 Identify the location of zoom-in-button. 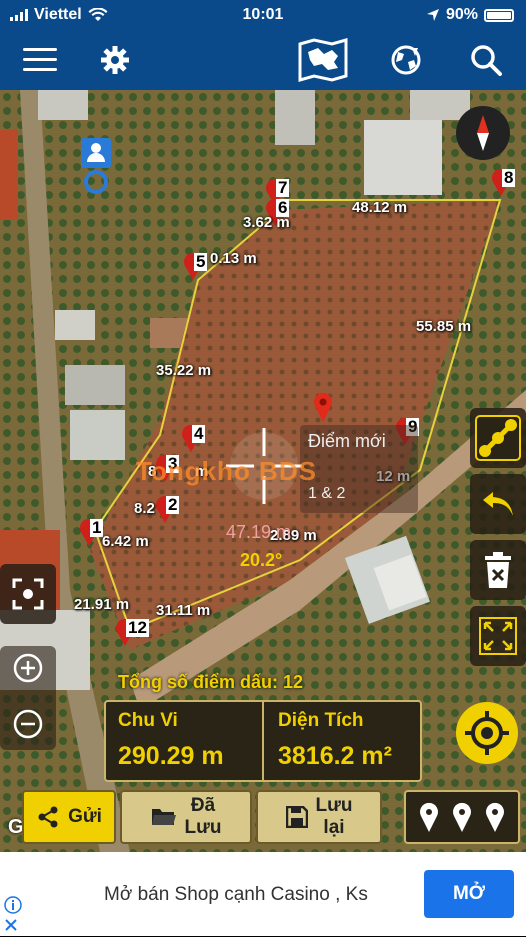
(28, 670).